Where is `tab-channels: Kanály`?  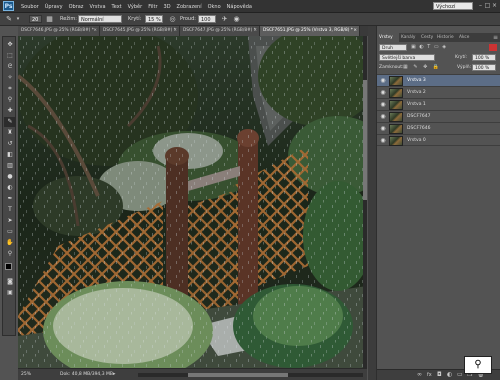 tab-channels: Kanály is located at coordinates (409, 37).